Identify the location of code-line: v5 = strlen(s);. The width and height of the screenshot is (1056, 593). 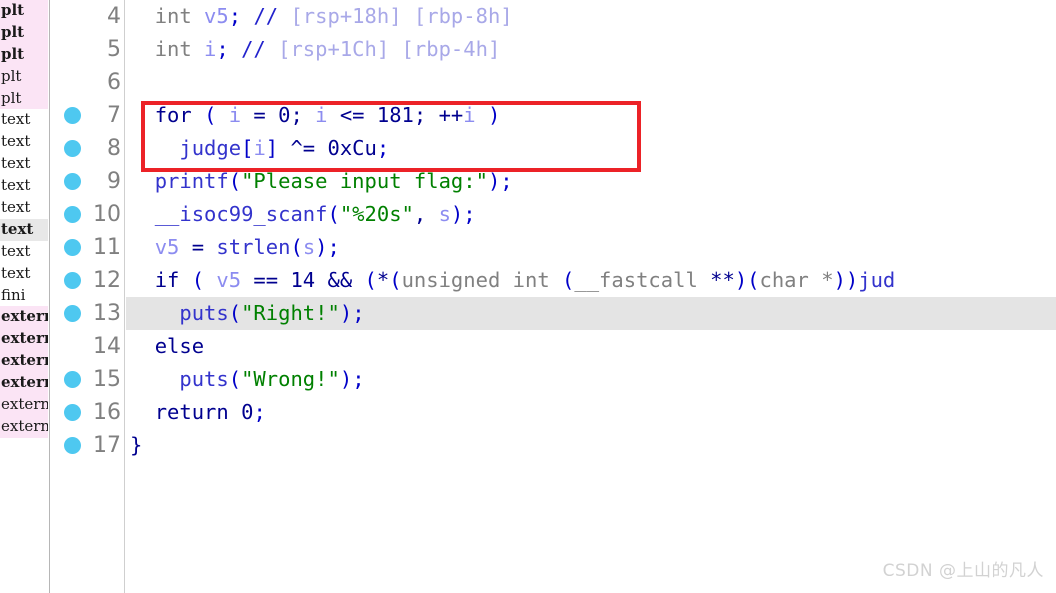
(591, 247).